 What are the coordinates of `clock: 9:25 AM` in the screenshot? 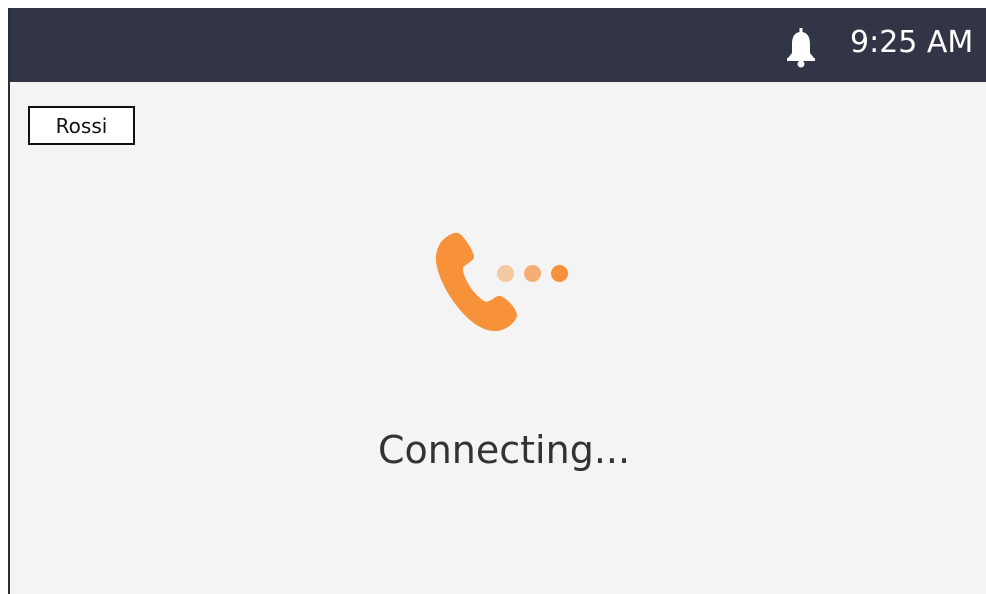 It's located at (912, 42).